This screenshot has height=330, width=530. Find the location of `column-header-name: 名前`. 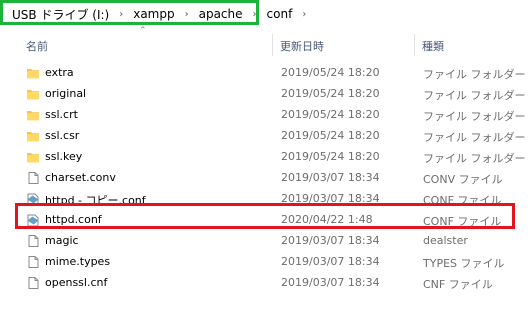

column-header-name: 名前 is located at coordinates (37, 46).